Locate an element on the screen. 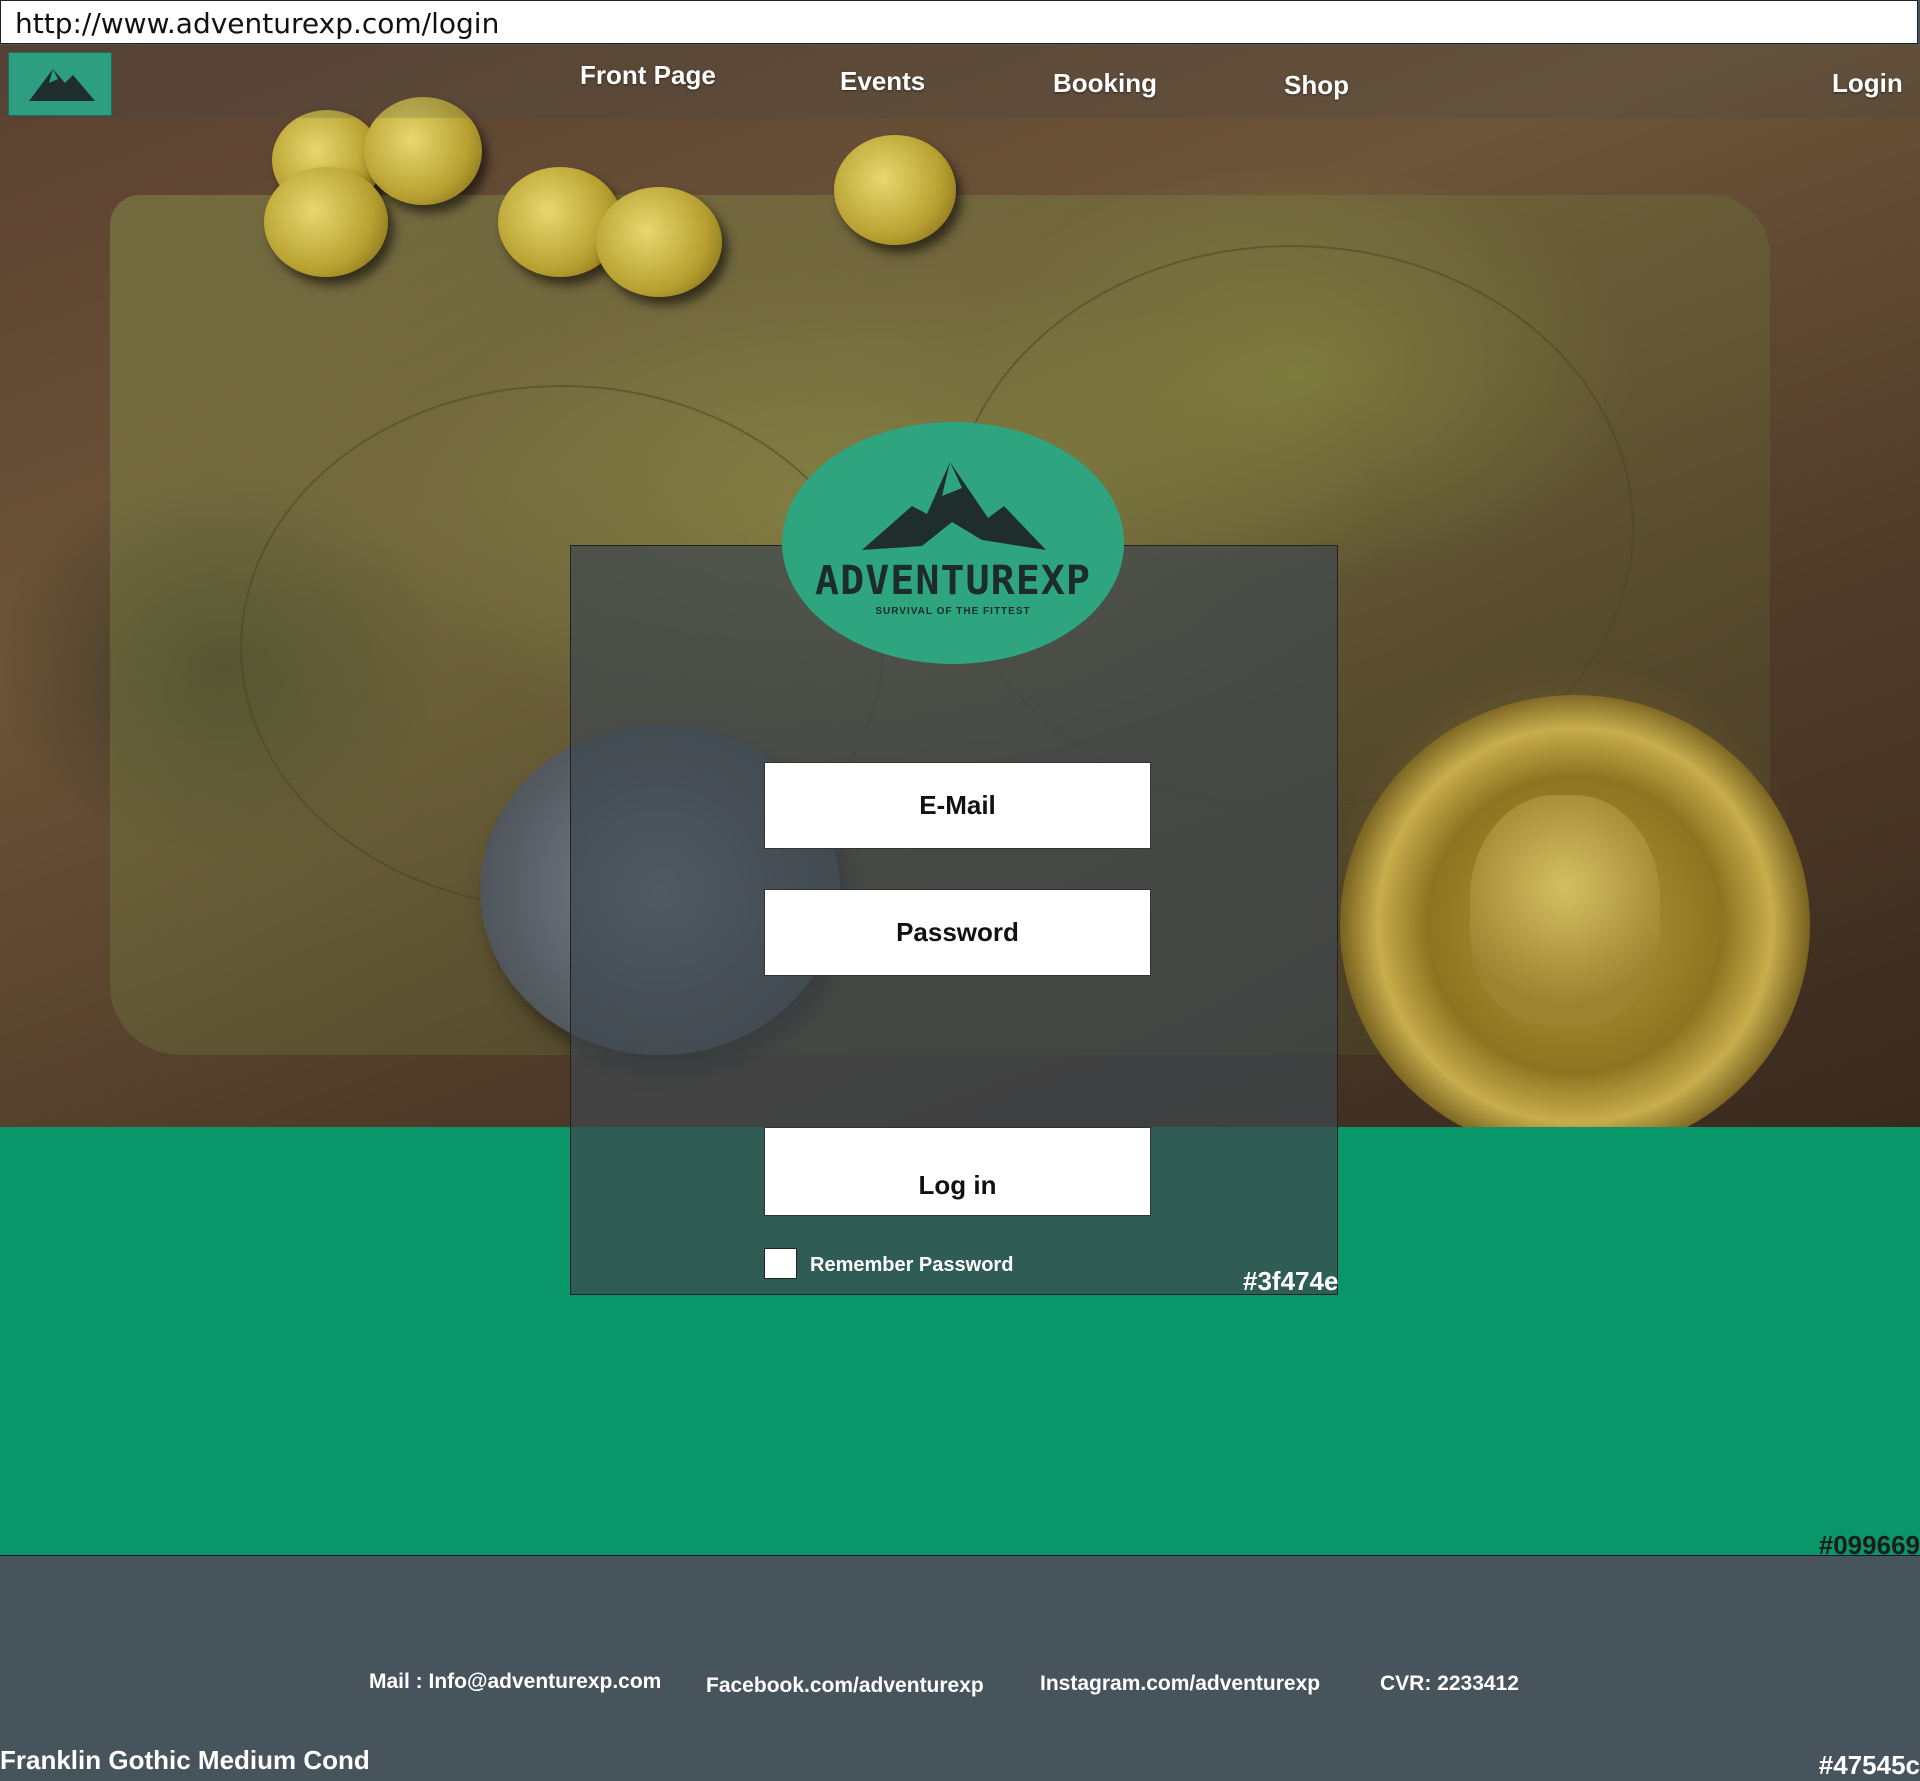  email-field is located at coordinates (957, 805).